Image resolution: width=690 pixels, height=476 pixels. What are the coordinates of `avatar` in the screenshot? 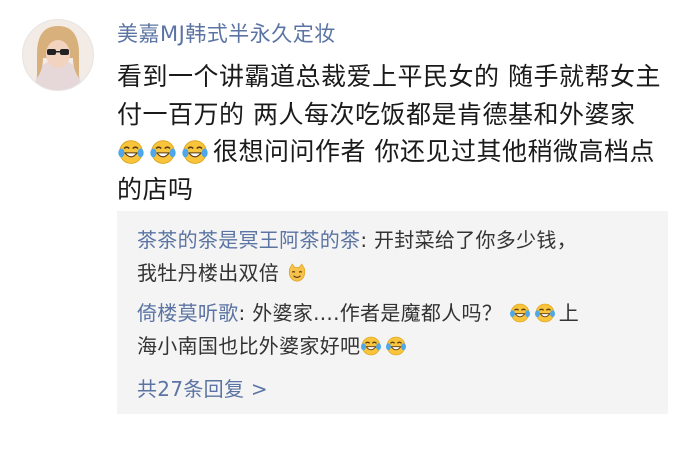 It's located at (58, 55).